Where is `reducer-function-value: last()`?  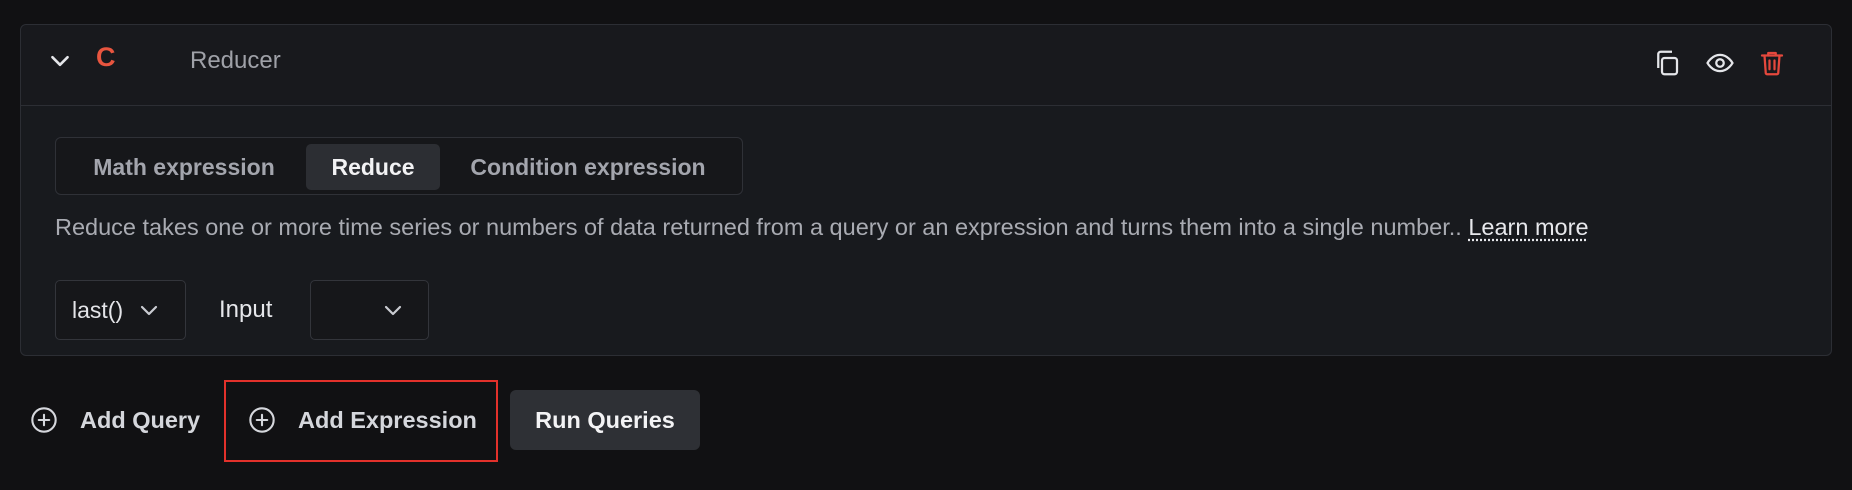
reducer-function-value: last() is located at coordinates (98, 309).